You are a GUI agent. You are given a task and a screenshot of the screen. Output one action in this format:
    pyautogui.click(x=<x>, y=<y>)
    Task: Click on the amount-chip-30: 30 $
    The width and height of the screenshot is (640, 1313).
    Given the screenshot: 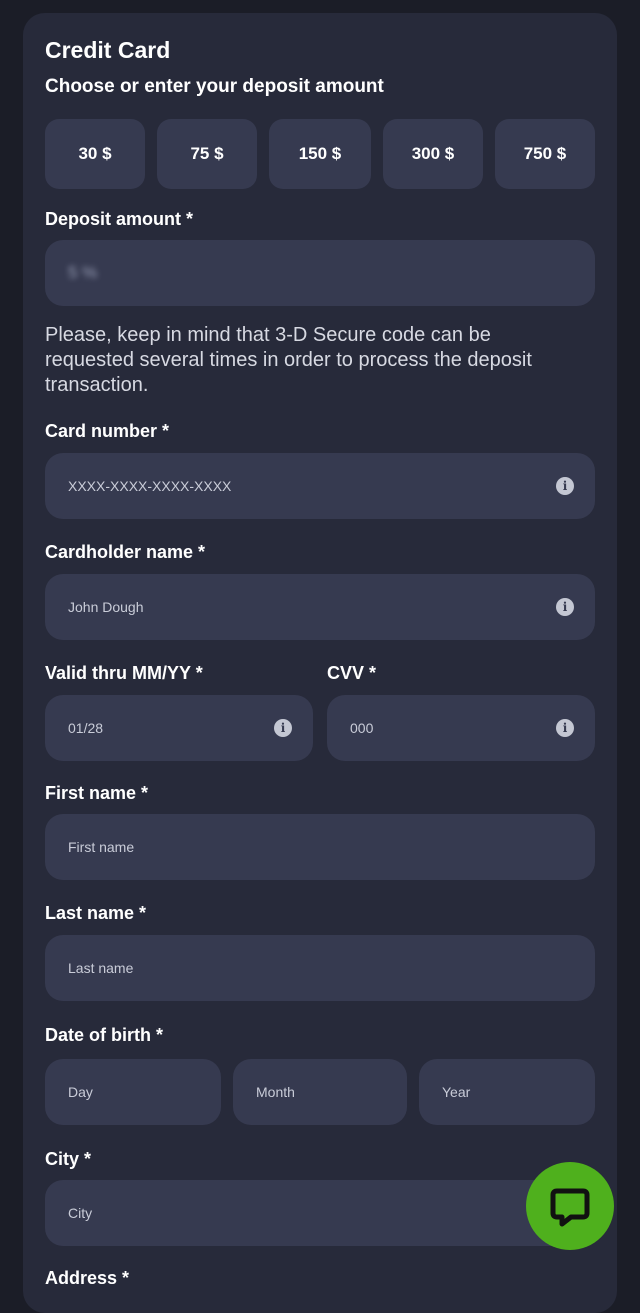 What is the action you would take?
    pyautogui.click(x=95, y=154)
    